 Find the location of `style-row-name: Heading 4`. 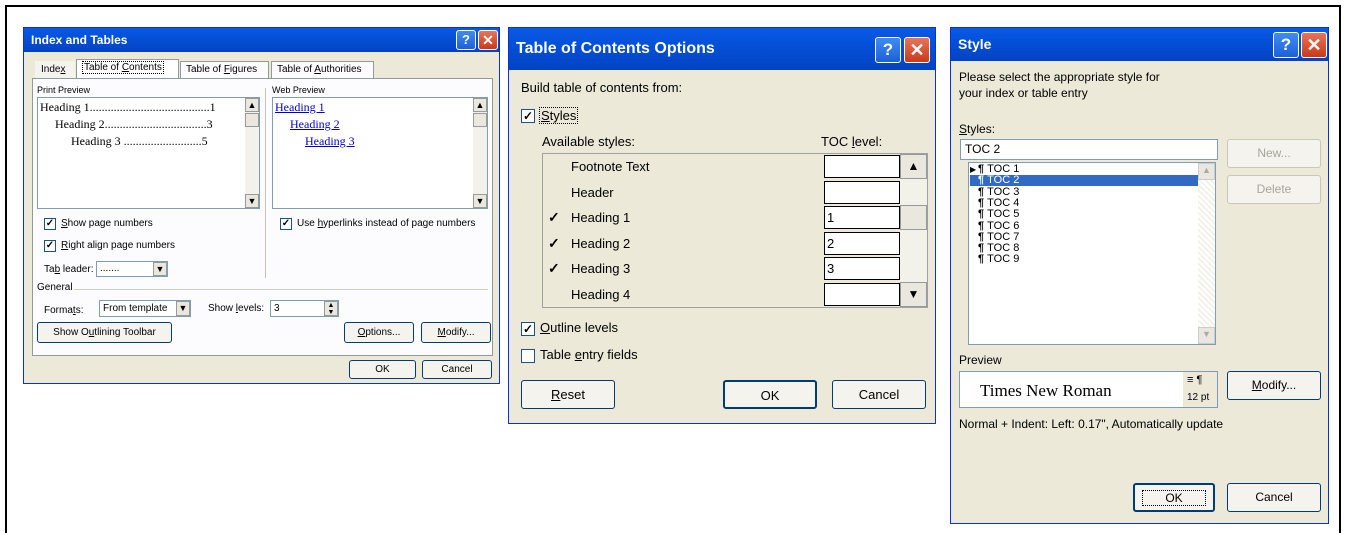

style-row-name: Heading 4 is located at coordinates (601, 294).